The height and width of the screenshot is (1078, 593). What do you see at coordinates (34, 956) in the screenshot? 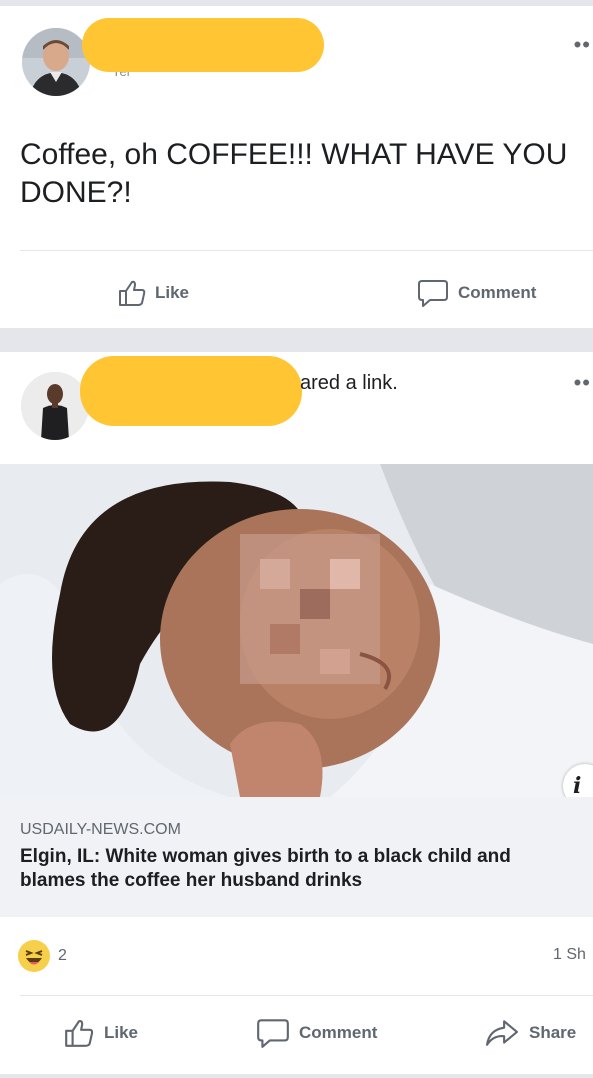
I see `haha-reaction-icon` at bounding box center [34, 956].